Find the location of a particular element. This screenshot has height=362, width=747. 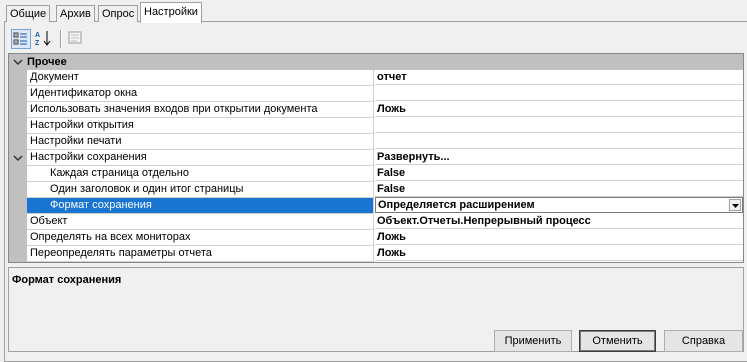

categorized-view-icon is located at coordinates (20, 38).